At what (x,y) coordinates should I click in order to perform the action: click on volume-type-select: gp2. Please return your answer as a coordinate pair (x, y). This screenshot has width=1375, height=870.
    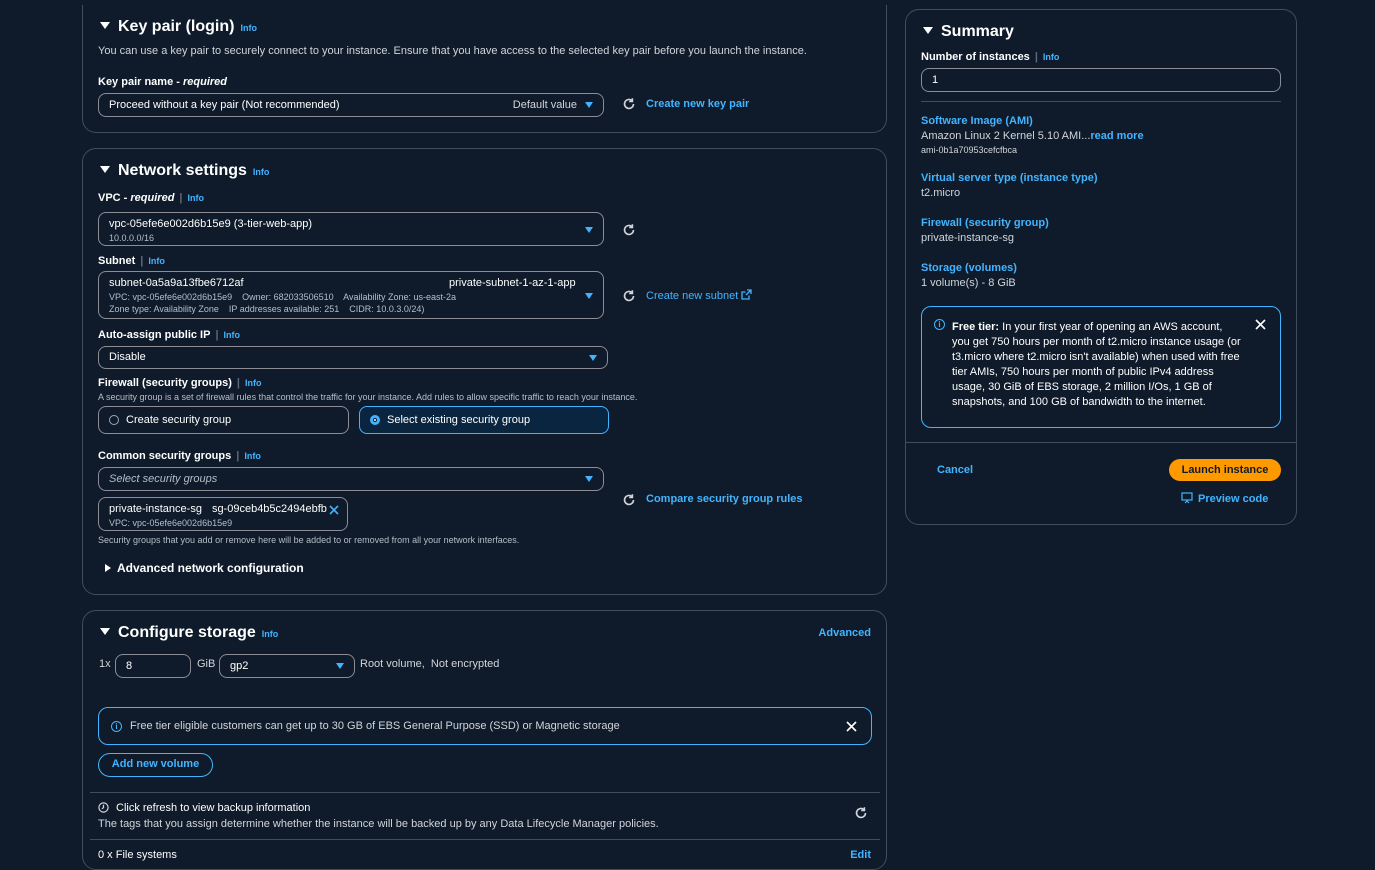
    Looking at the image, I should click on (287, 666).